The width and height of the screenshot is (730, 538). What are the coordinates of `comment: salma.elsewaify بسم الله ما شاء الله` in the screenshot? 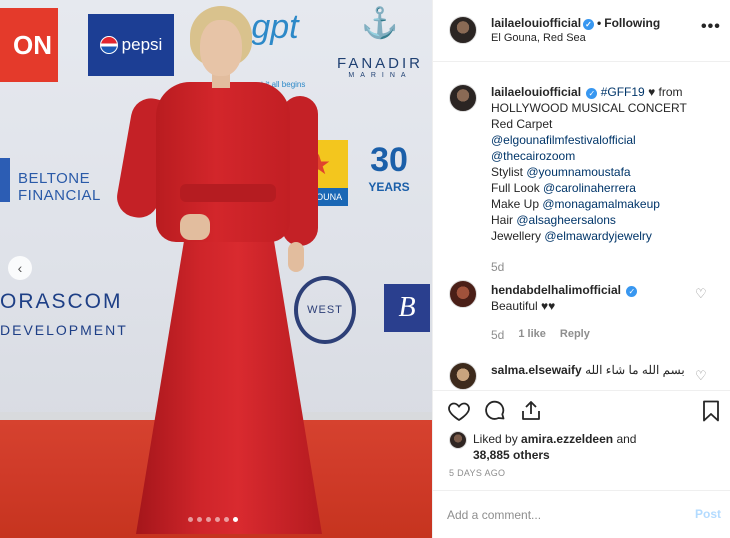 It's located at (591, 370).